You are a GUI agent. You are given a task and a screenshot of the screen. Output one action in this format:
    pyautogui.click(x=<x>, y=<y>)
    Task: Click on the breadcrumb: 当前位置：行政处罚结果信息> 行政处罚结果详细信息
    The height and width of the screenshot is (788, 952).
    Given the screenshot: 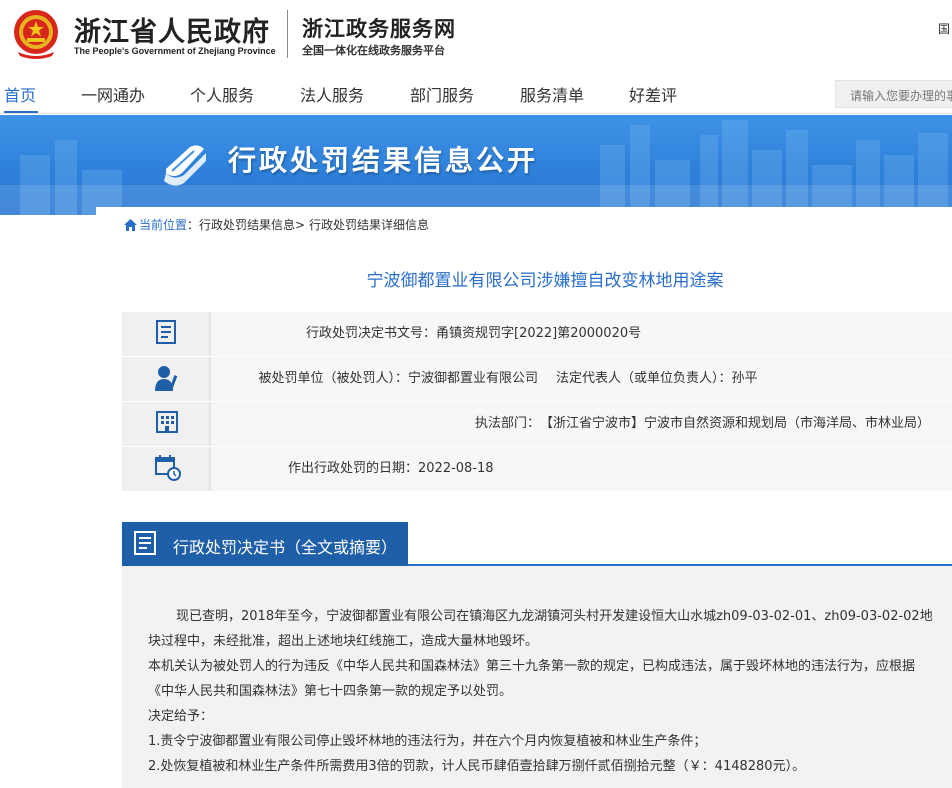 What is the action you would take?
    pyautogui.click(x=276, y=224)
    